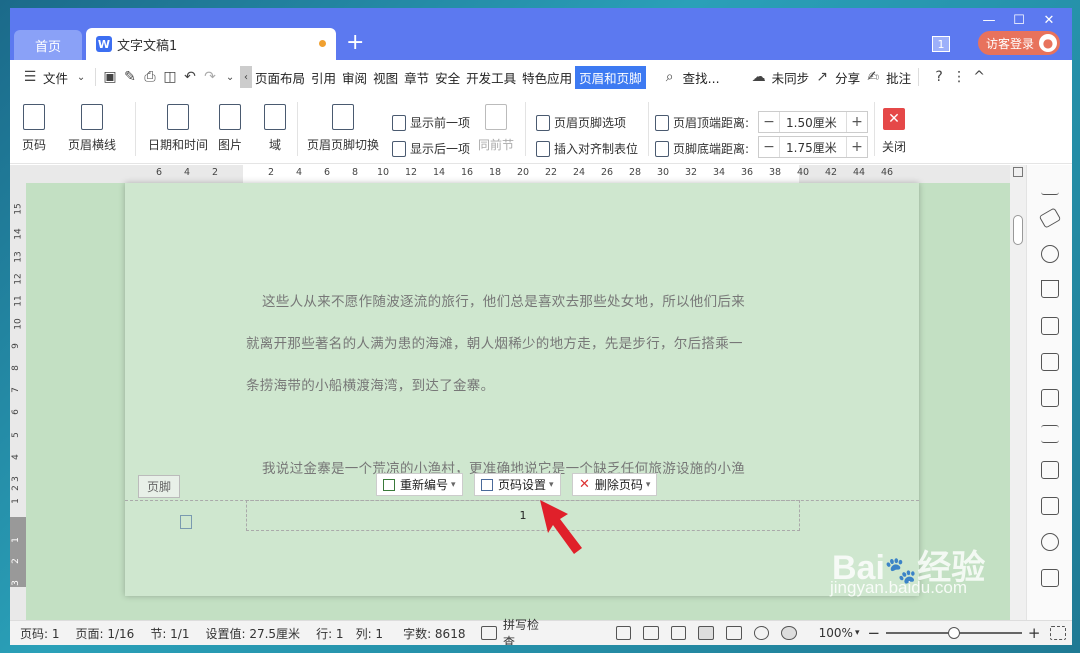  I want to click on annotate-button: 批注, so click(898, 77).